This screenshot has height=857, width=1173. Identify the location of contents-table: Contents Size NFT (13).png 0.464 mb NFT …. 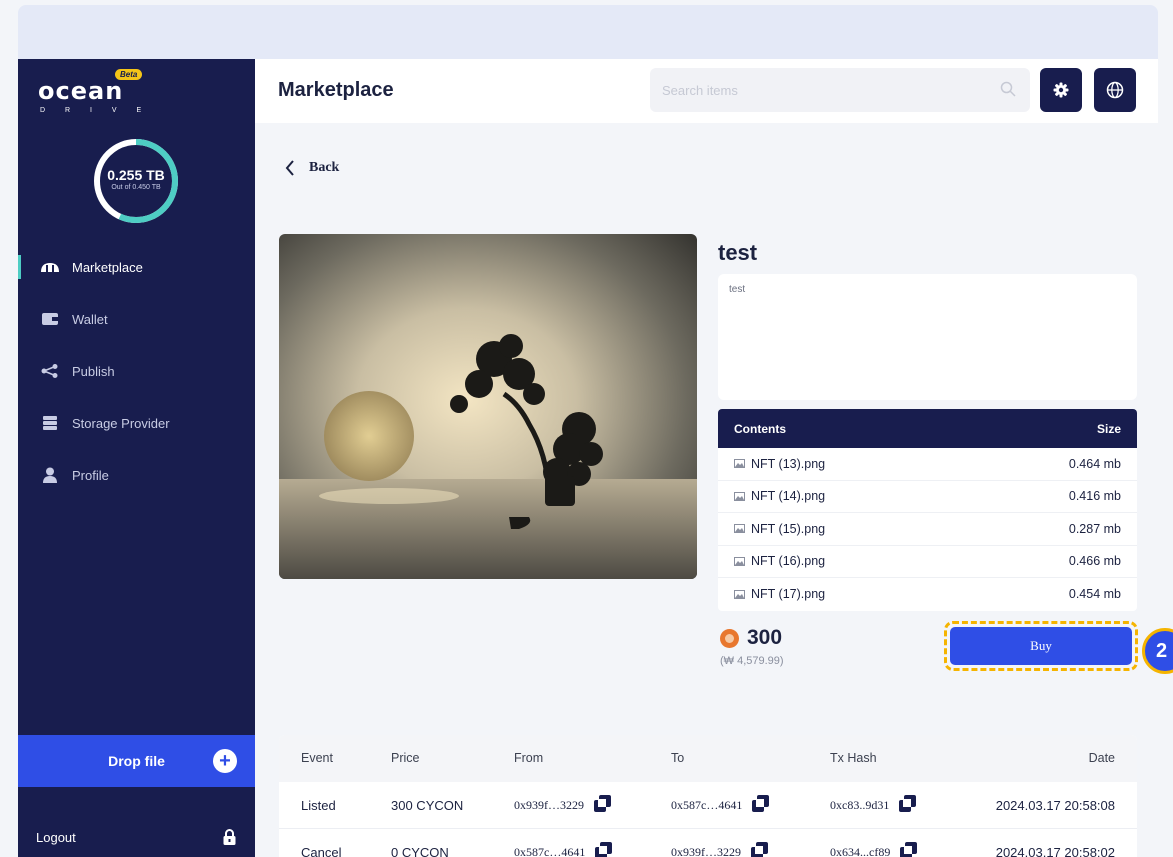
(927, 510).